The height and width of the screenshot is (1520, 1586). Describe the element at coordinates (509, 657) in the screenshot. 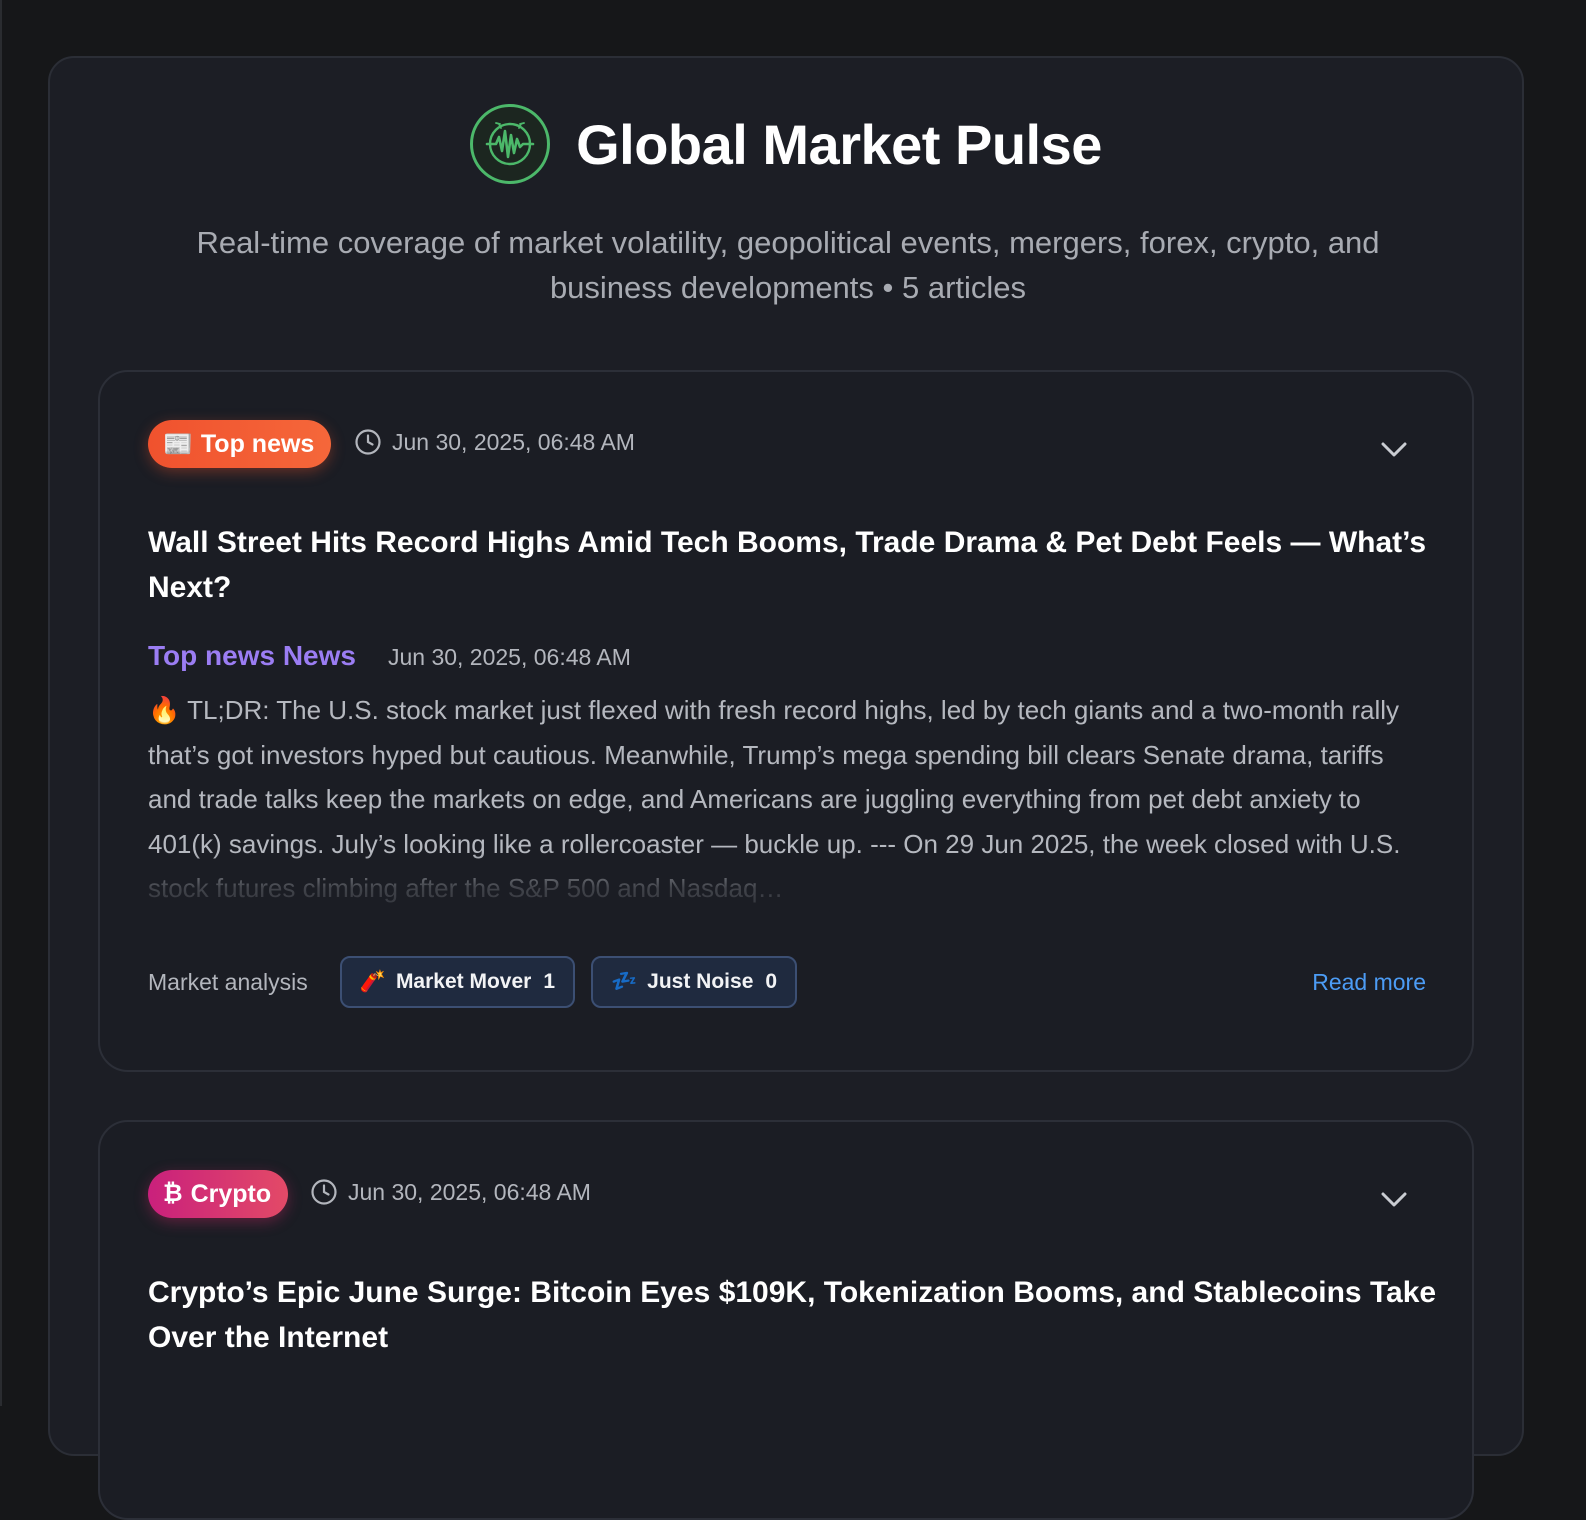

I see `article-source-date: Jun 30, 2025, 06:48 AM` at that location.